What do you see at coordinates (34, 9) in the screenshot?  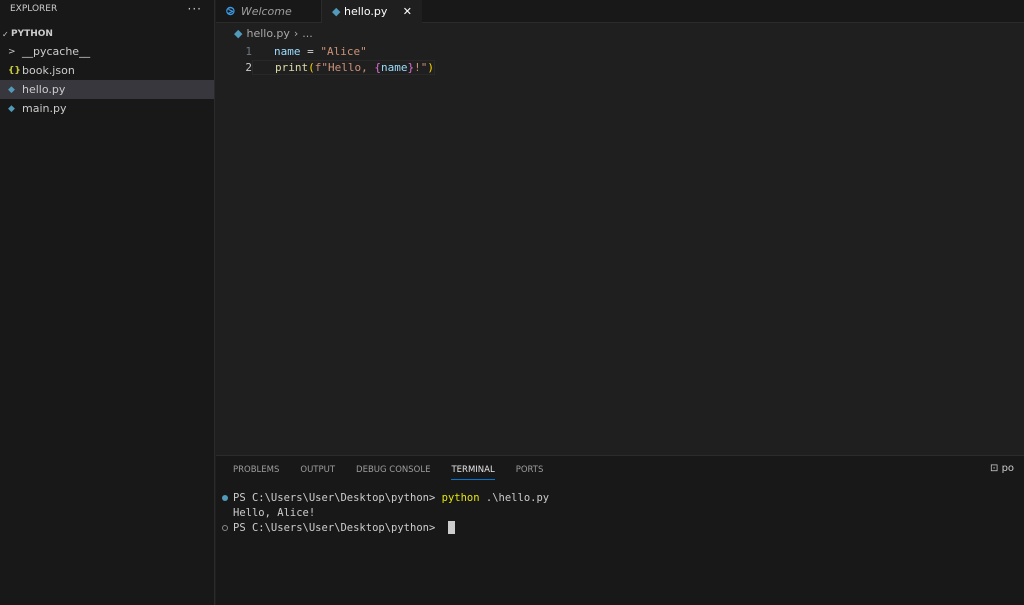 I see `explorer-title: EXPLORER` at bounding box center [34, 9].